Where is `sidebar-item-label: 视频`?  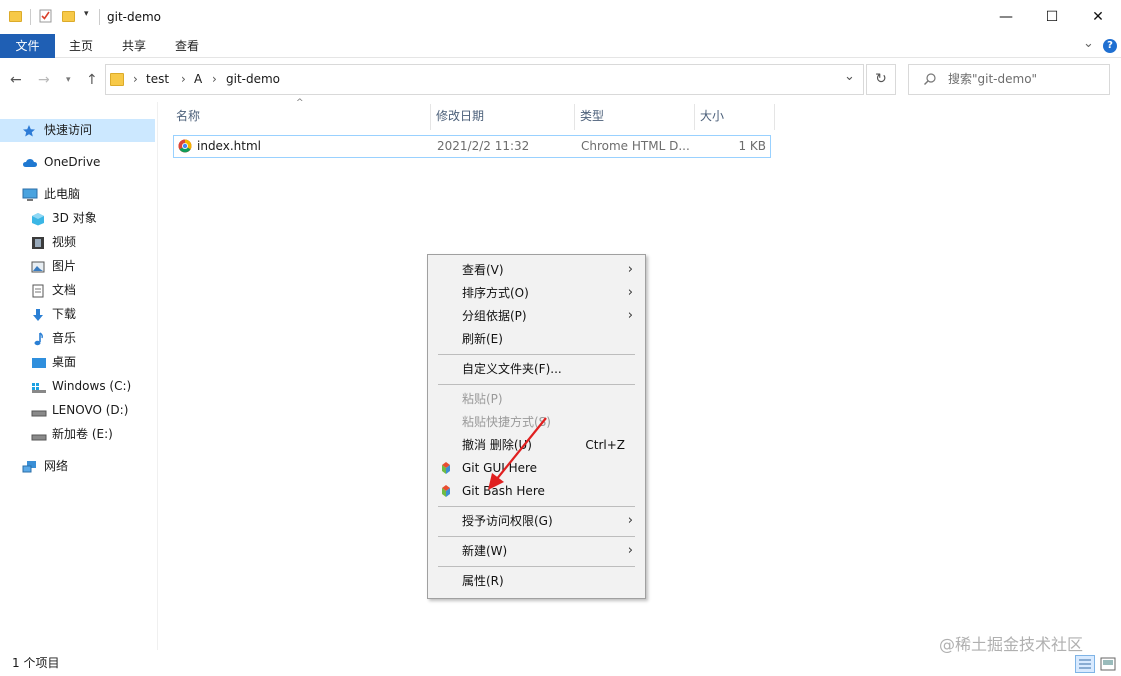
sidebar-item-label: 视频 is located at coordinates (64, 242).